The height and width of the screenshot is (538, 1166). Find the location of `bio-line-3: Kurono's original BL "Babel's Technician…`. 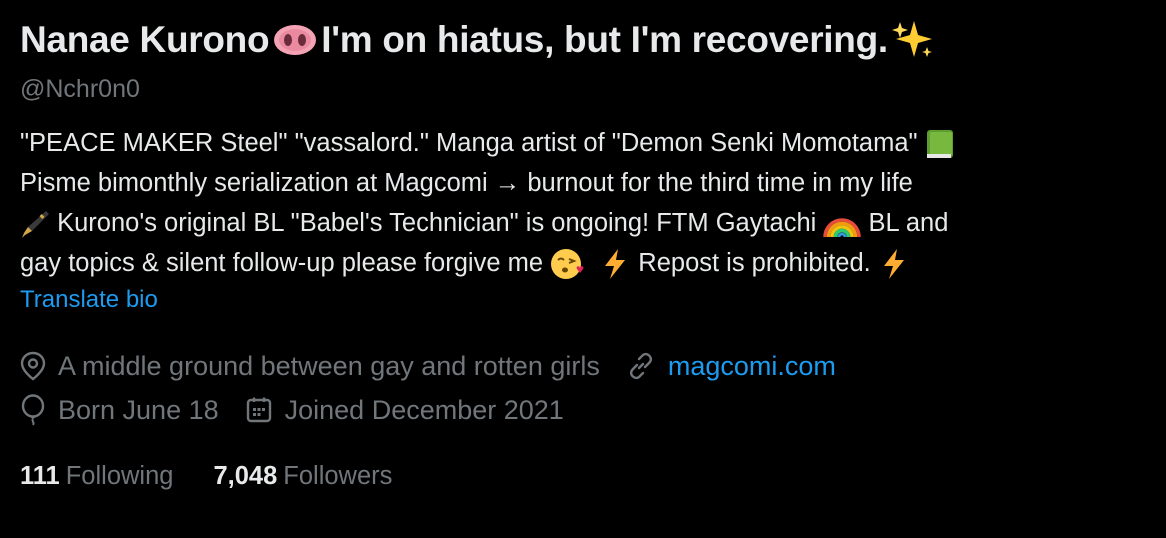

bio-line-3: Kurono's original BL "Babel's Technician… is located at coordinates (585, 223).